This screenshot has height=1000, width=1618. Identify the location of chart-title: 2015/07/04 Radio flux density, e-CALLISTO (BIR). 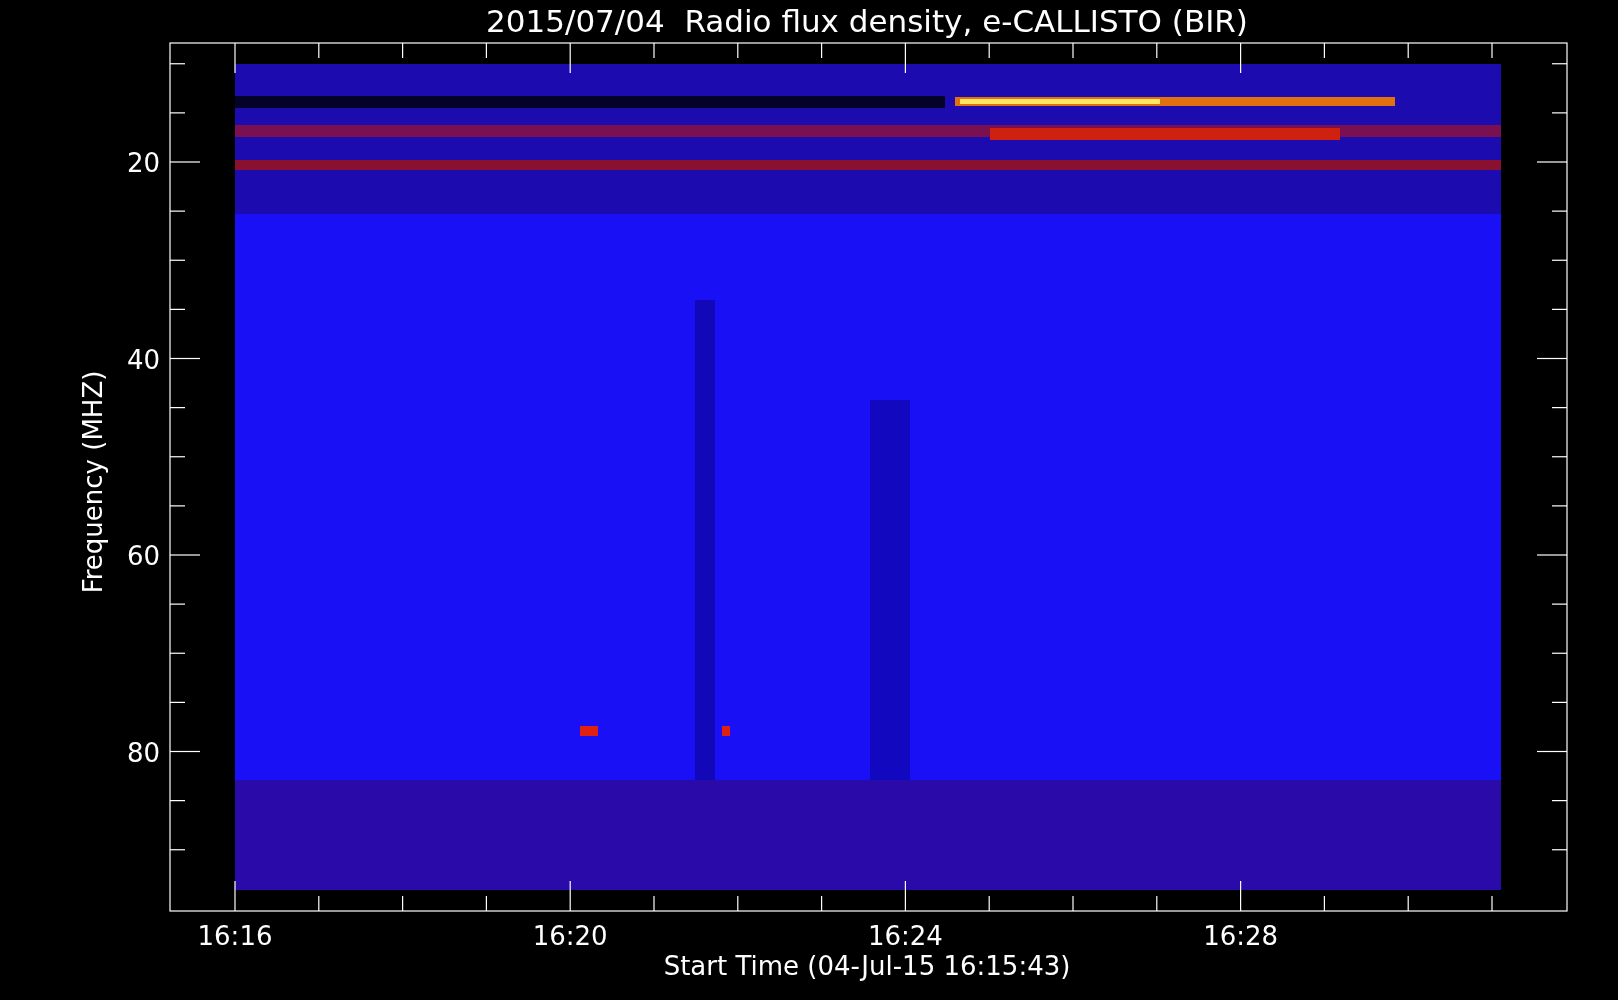
(867, 21).